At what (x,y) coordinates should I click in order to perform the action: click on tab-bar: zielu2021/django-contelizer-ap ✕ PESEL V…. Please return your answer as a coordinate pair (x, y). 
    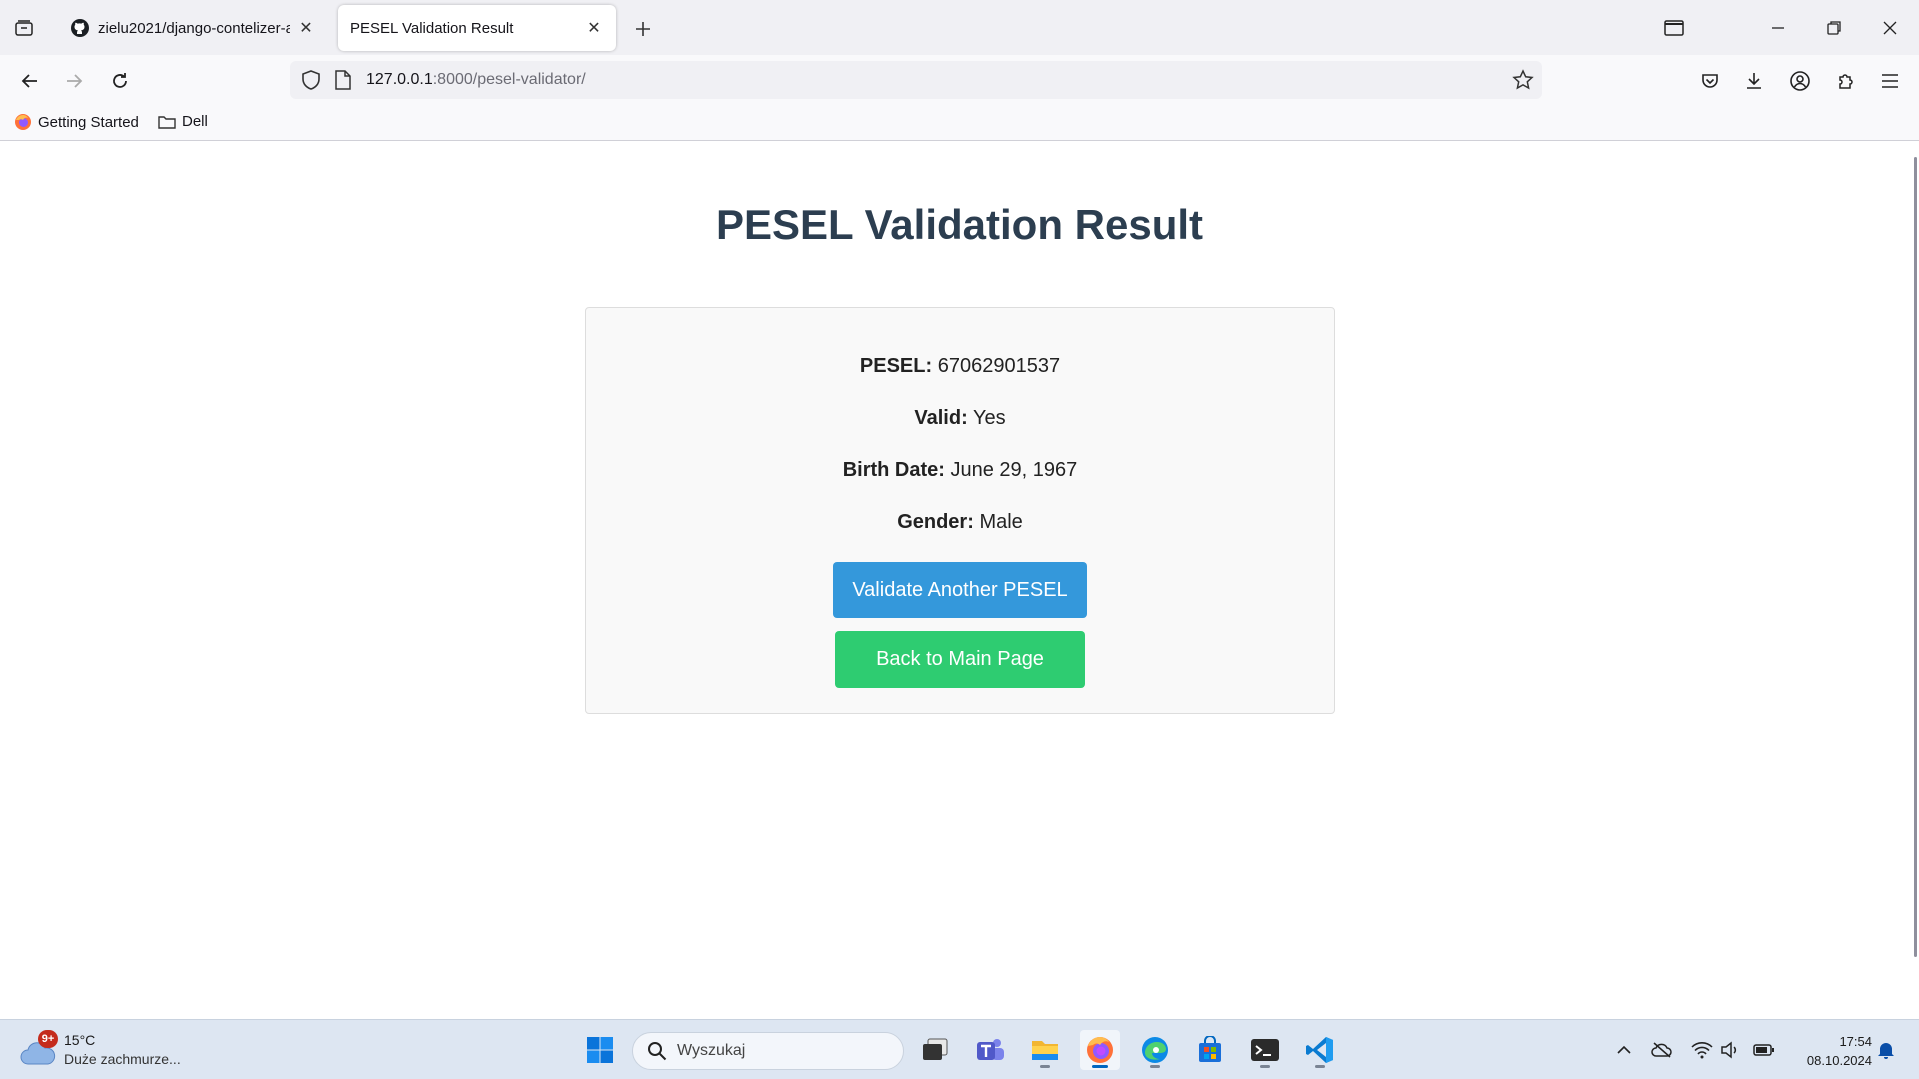
    Looking at the image, I should click on (959, 27).